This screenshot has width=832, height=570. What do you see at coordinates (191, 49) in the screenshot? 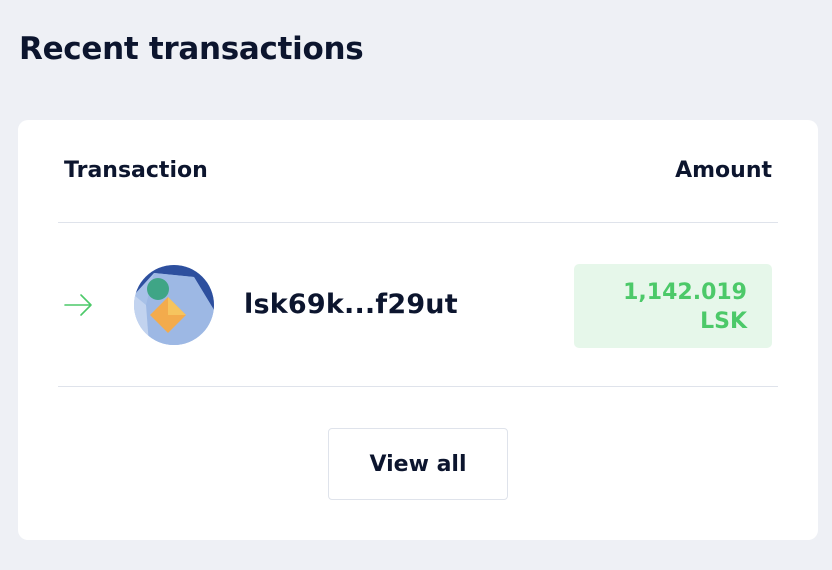
I see `page-title: Recent transactions` at bounding box center [191, 49].